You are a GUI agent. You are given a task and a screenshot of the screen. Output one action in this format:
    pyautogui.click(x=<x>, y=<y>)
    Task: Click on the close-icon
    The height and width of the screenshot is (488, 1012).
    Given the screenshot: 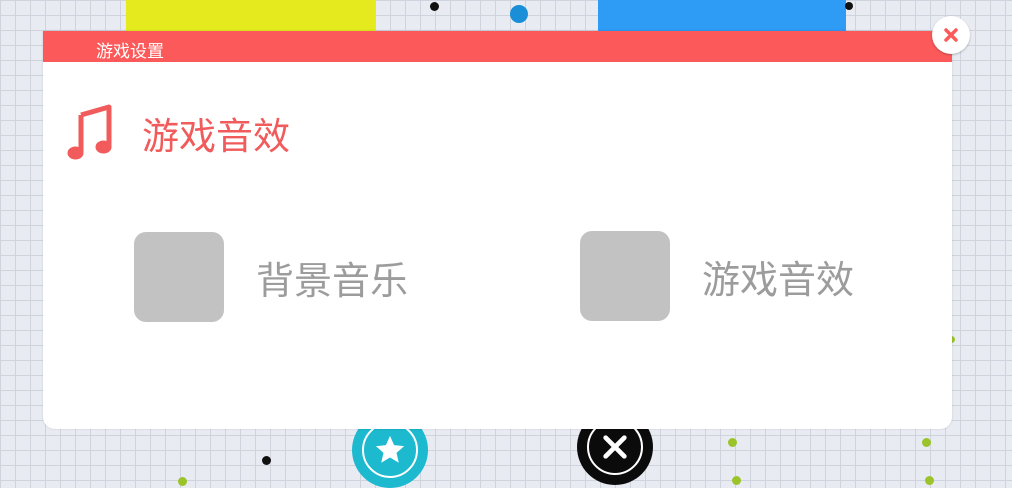 What is the action you would take?
    pyautogui.click(x=951, y=35)
    